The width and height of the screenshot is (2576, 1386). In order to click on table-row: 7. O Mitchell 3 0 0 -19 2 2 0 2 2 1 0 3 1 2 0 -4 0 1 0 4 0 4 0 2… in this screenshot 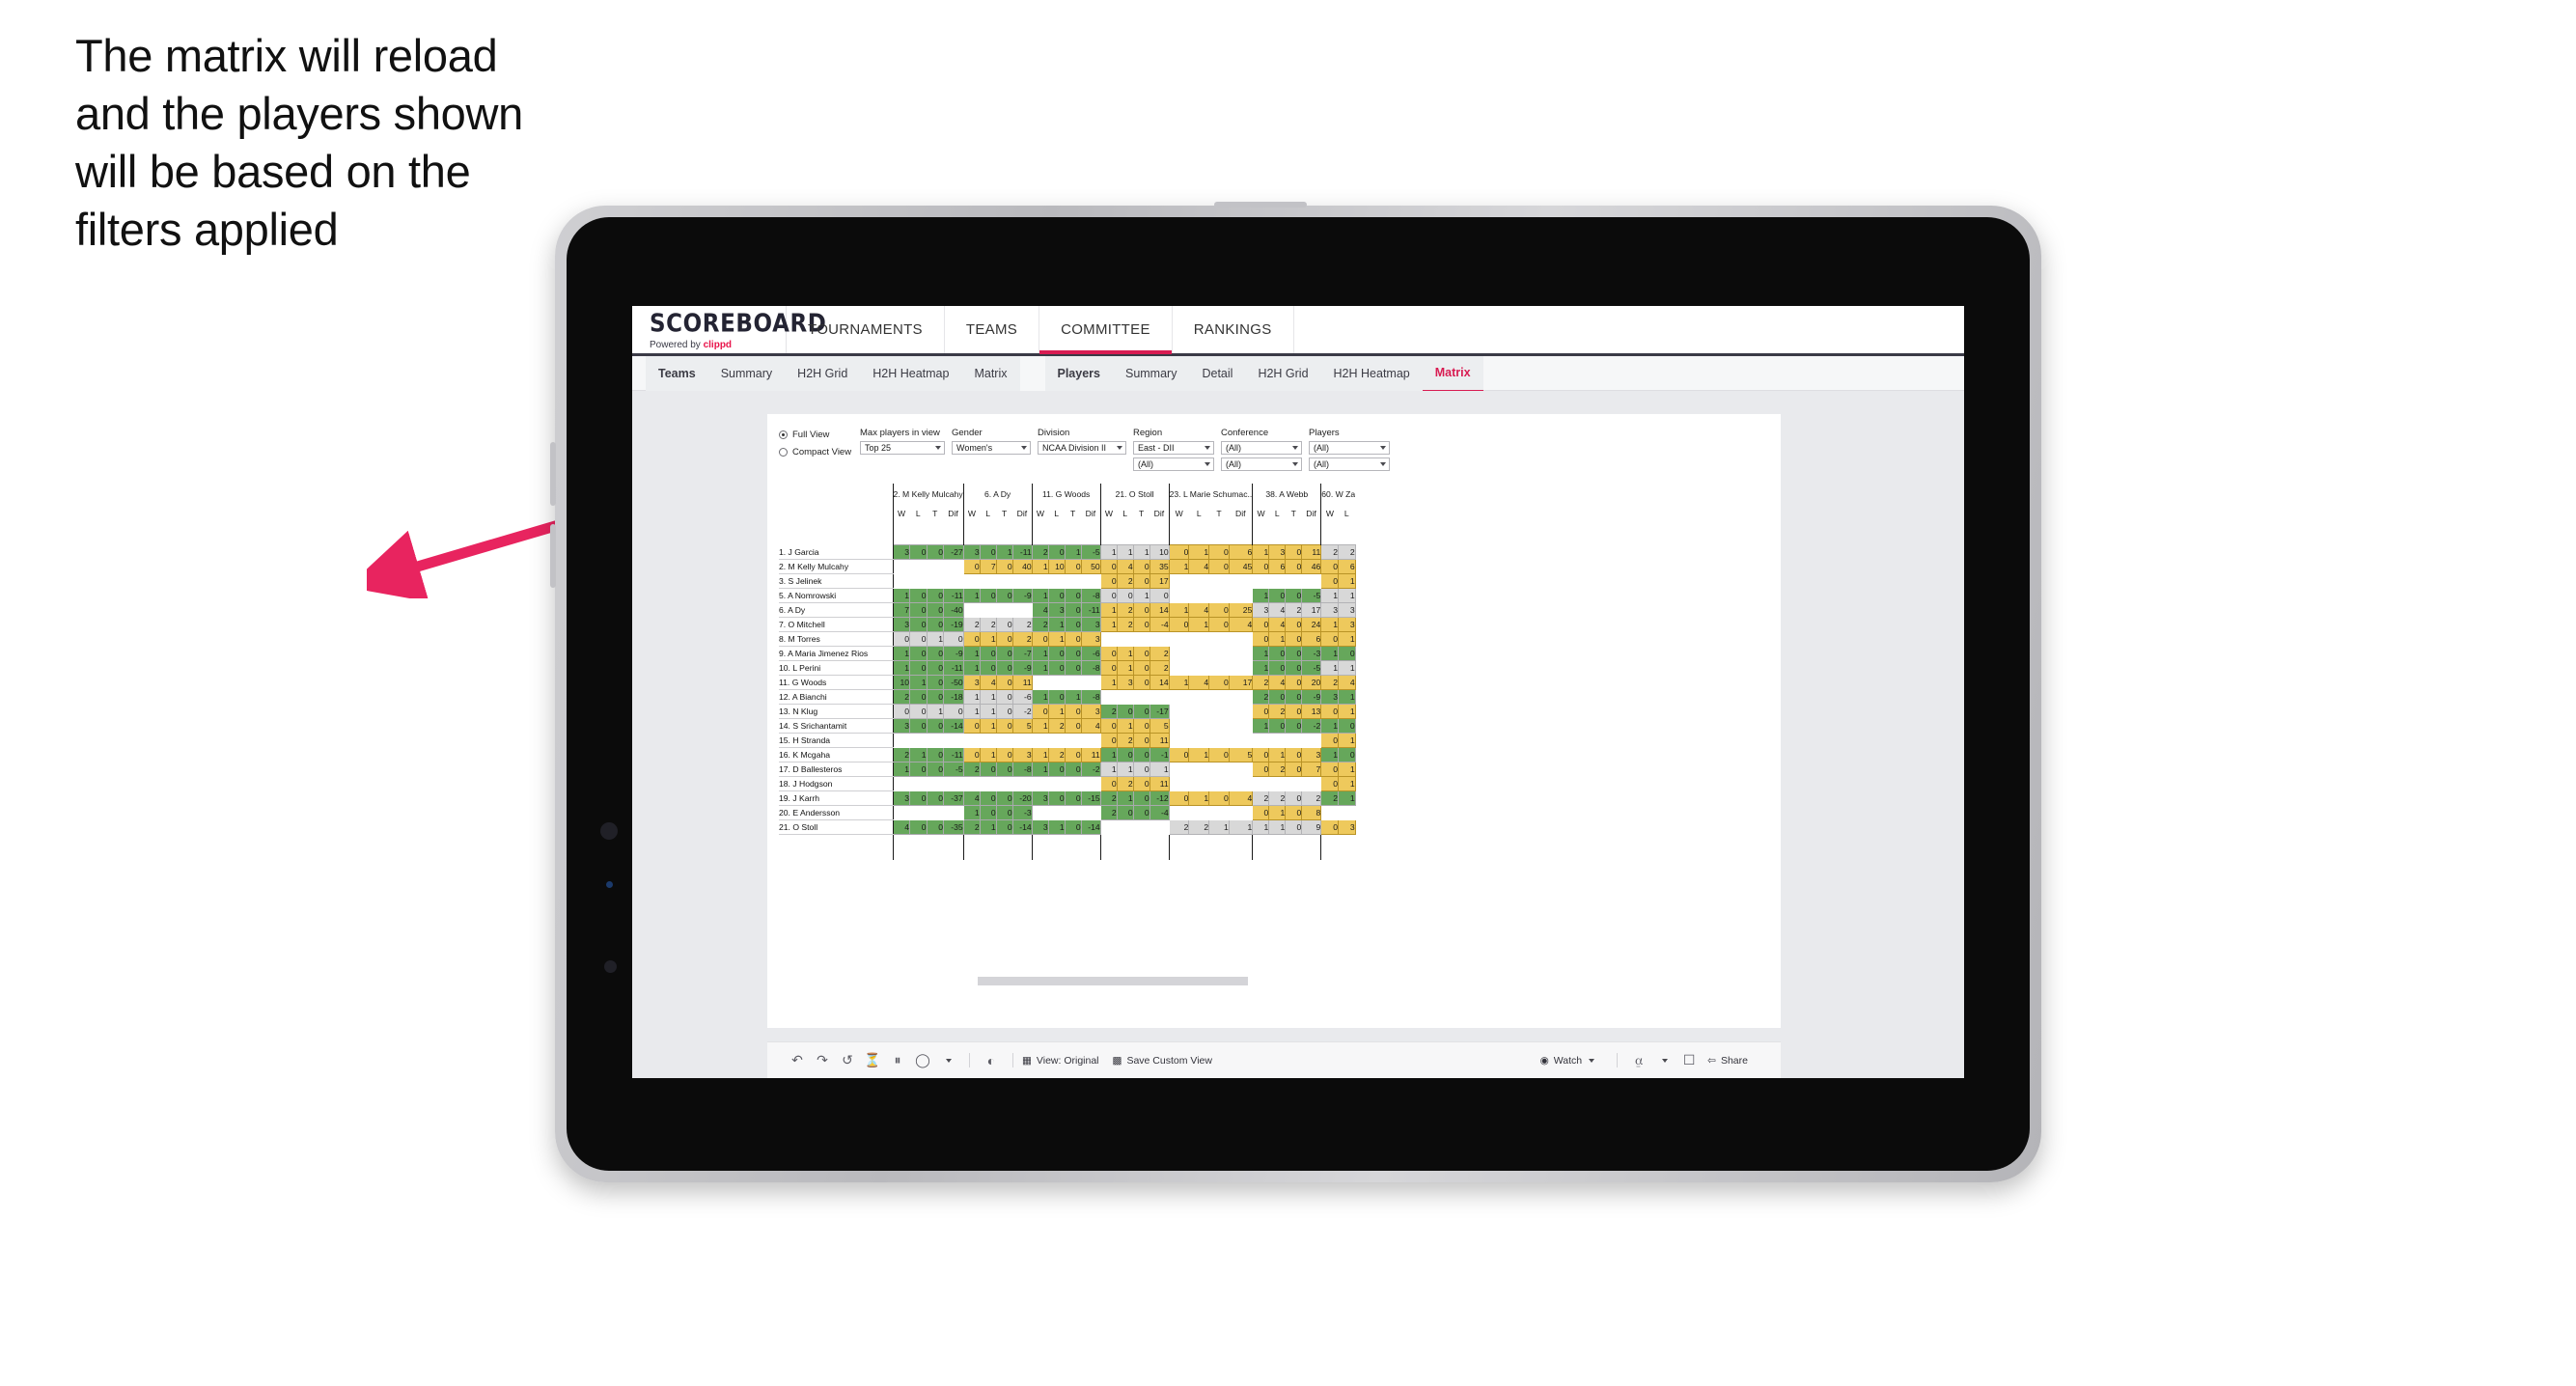, I will do `click(1067, 624)`.